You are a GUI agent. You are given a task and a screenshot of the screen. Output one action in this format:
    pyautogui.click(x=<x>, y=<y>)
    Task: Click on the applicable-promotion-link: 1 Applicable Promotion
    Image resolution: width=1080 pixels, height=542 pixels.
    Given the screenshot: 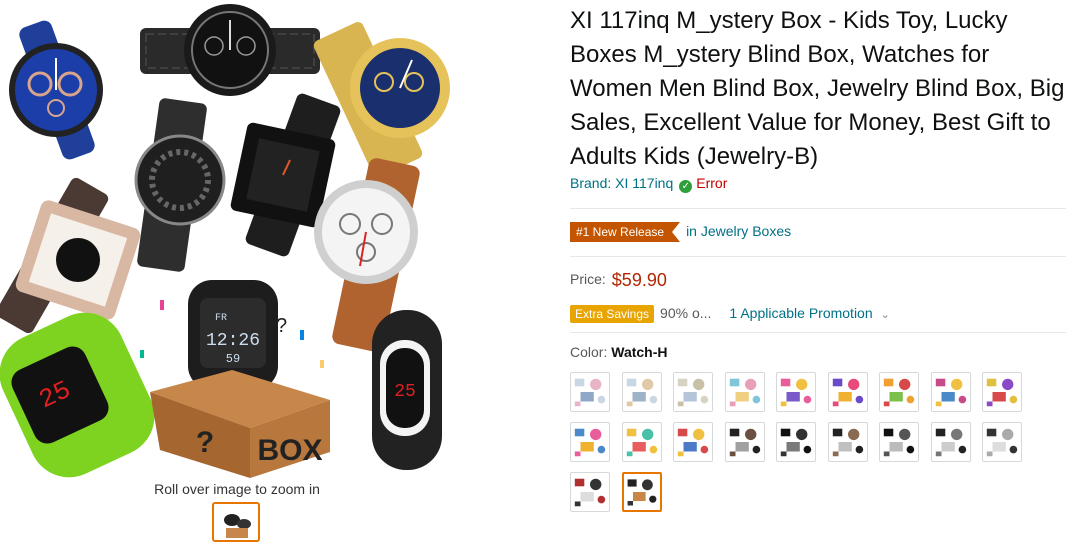 What is the action you would take?
    pyautogui.click(x=800, y=313)
    